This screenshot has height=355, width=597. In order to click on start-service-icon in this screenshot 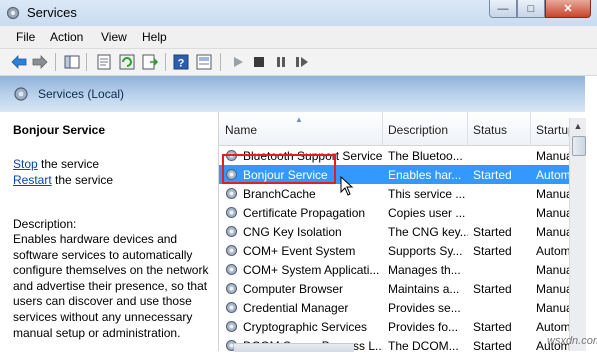, I will do `click(237, 62)`.